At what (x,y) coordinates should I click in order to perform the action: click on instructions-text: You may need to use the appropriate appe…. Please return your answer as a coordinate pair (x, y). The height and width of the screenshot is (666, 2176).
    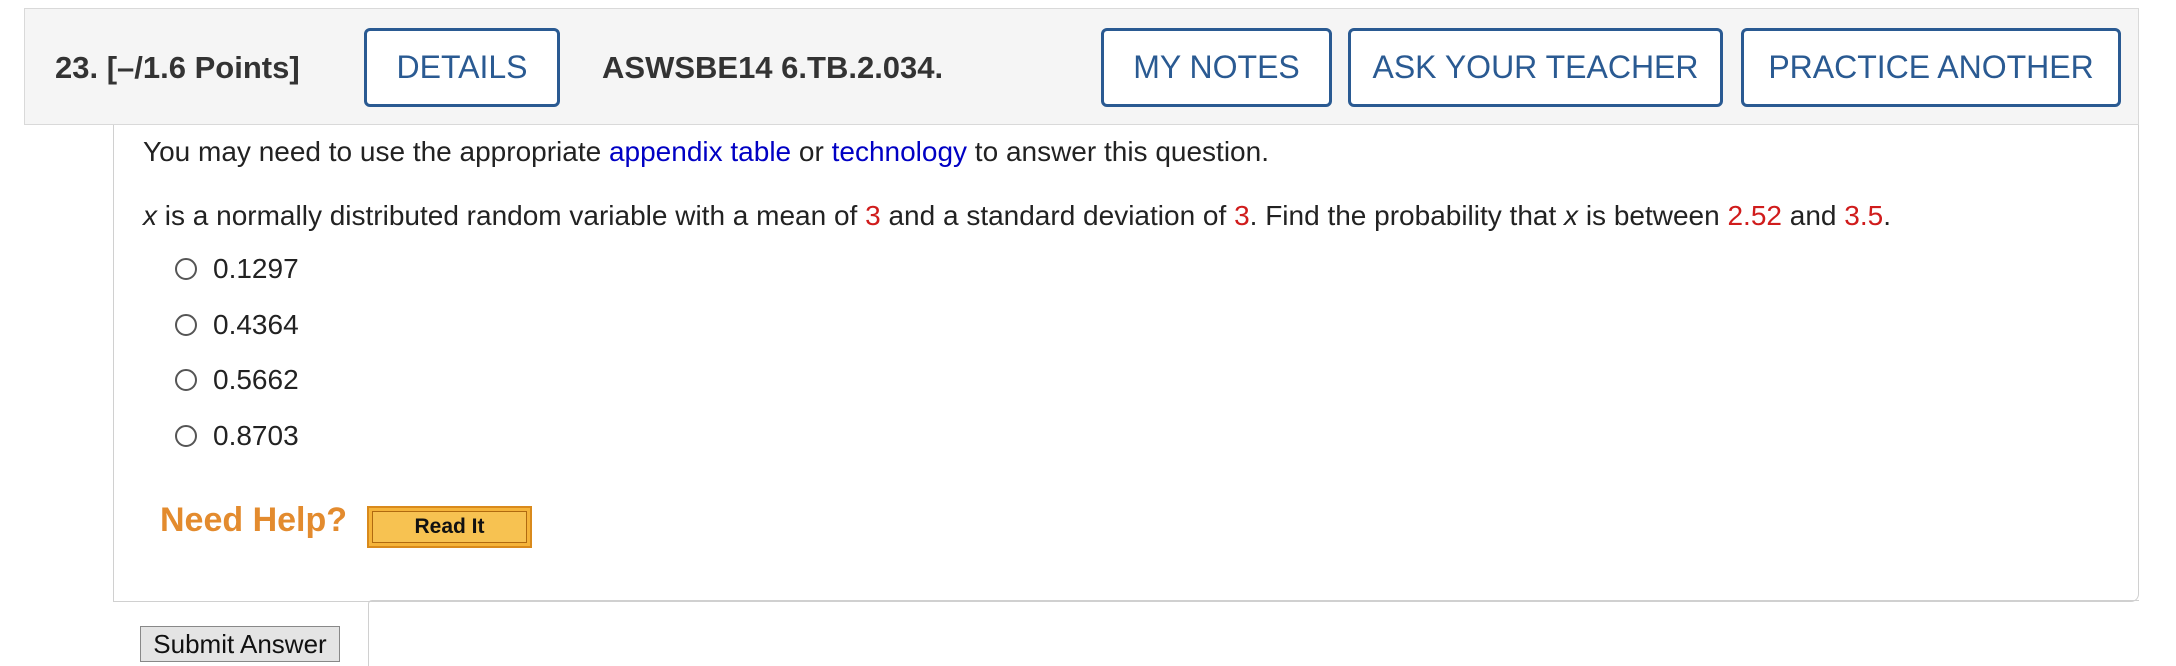
    Looking at the image, I should click on (706, 151).